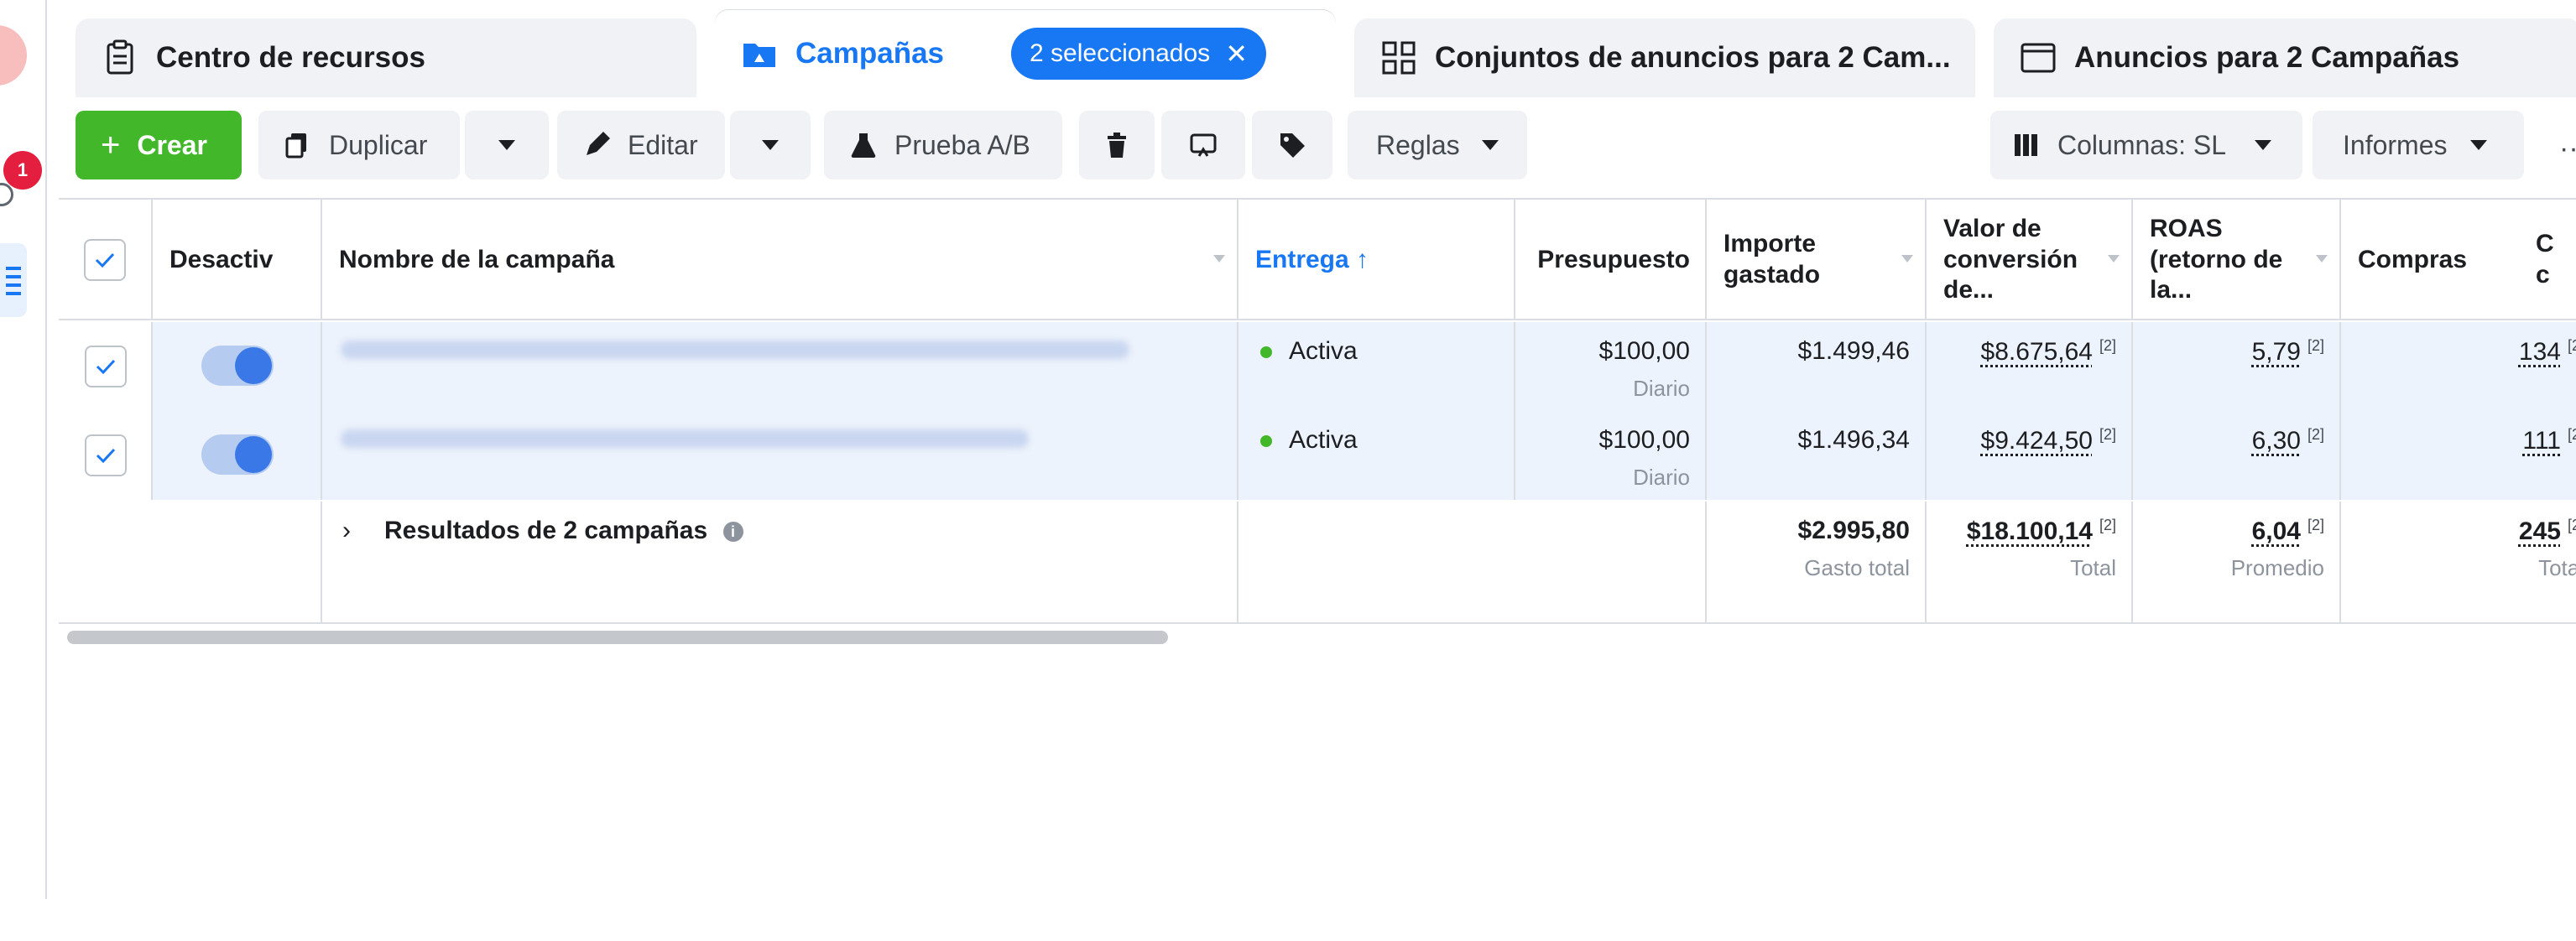  I want to click on selected-count-label: 2 seleccionados, so click(1120, 53).